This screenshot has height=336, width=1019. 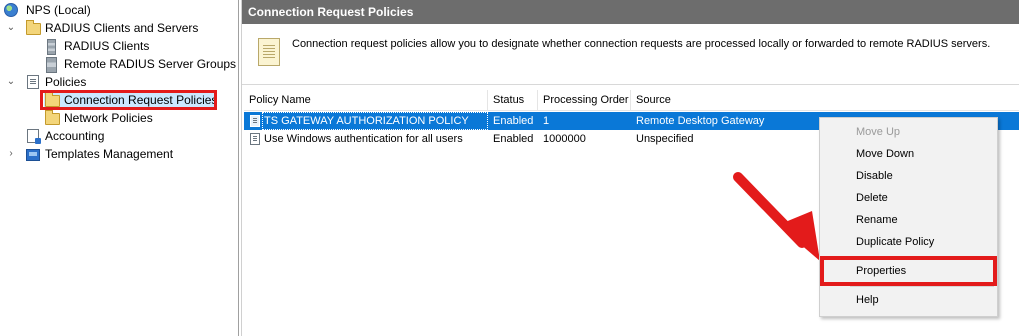 I want to click on cell-policy-name: TS GATEWAY AUTHORIZATION POLICY, so click(x=375, y=121).